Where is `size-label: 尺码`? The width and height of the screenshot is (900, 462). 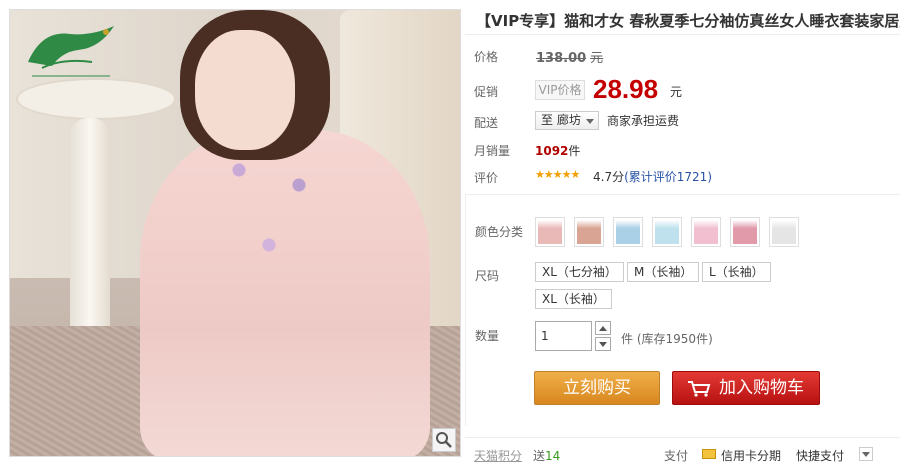
size-label: 尺码 is located at coordinates (487, 276).